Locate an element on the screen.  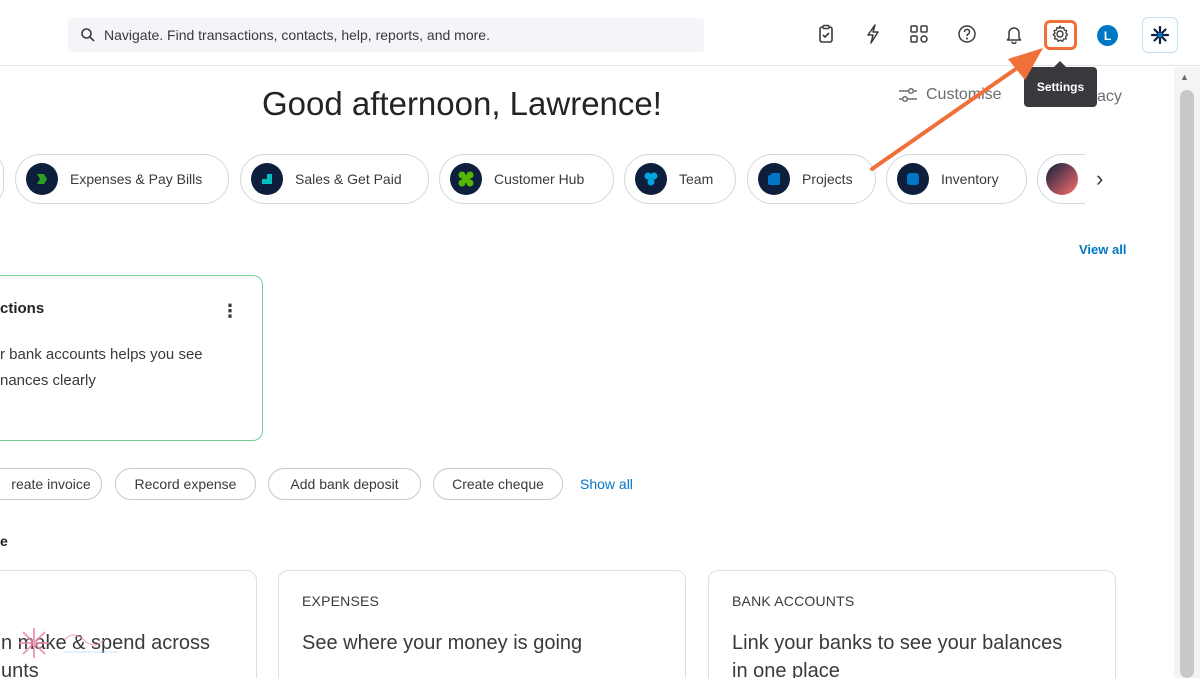
shortcut-record-expense: Record expense is located at coordinates (185, 484).